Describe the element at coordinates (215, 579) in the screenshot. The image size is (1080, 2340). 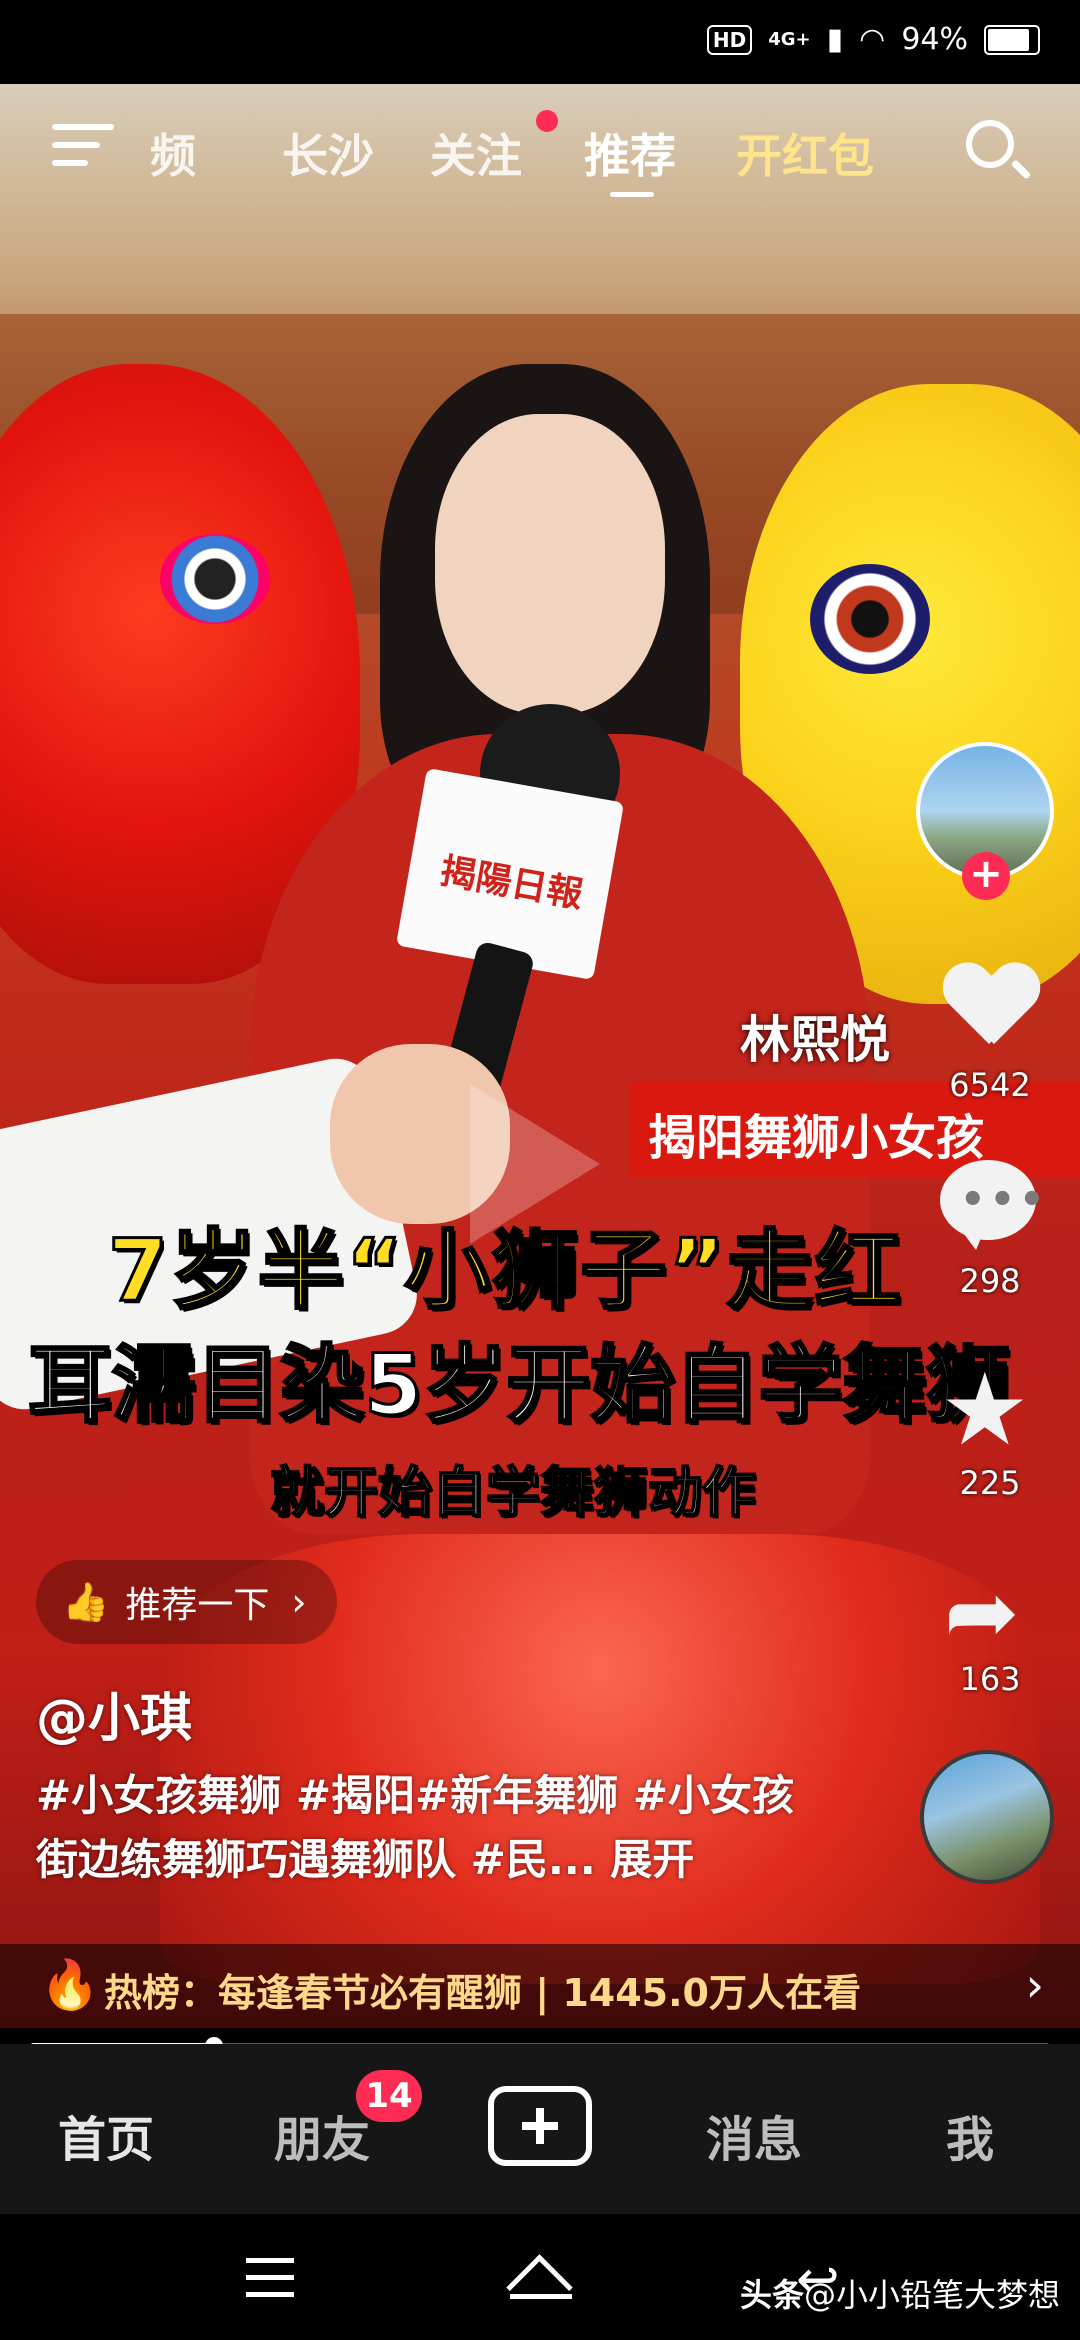
I see `red-lion-eye` at that location.